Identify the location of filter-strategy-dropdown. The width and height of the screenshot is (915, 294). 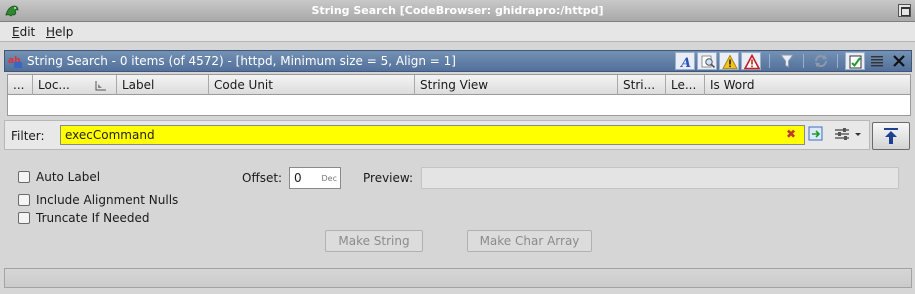
(849, 135).